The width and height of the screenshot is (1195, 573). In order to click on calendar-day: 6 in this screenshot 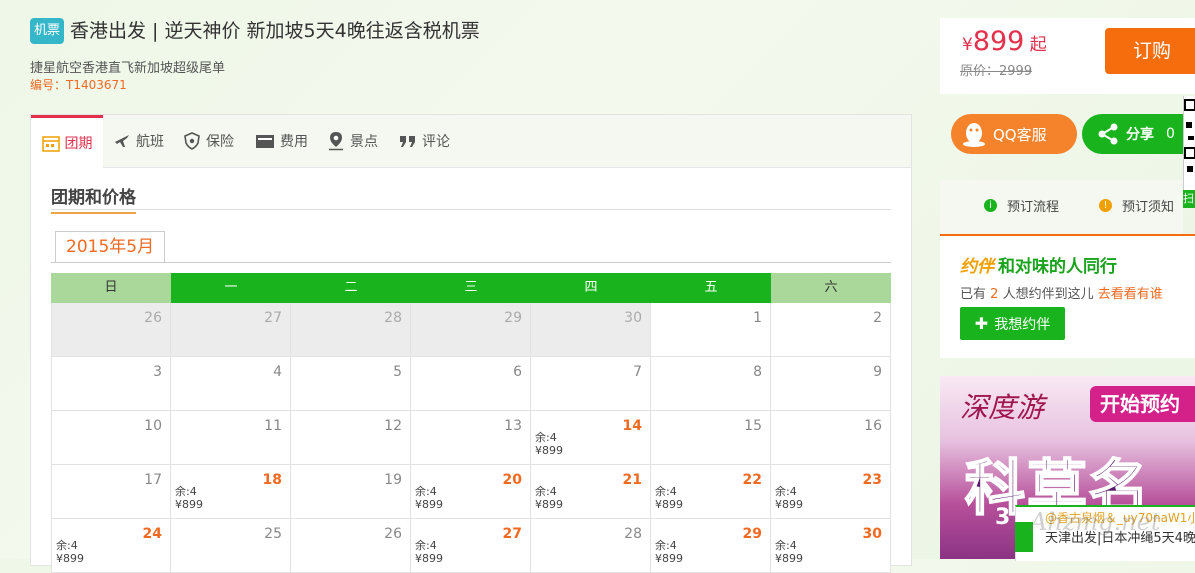, I will do `click(471, 384)`.